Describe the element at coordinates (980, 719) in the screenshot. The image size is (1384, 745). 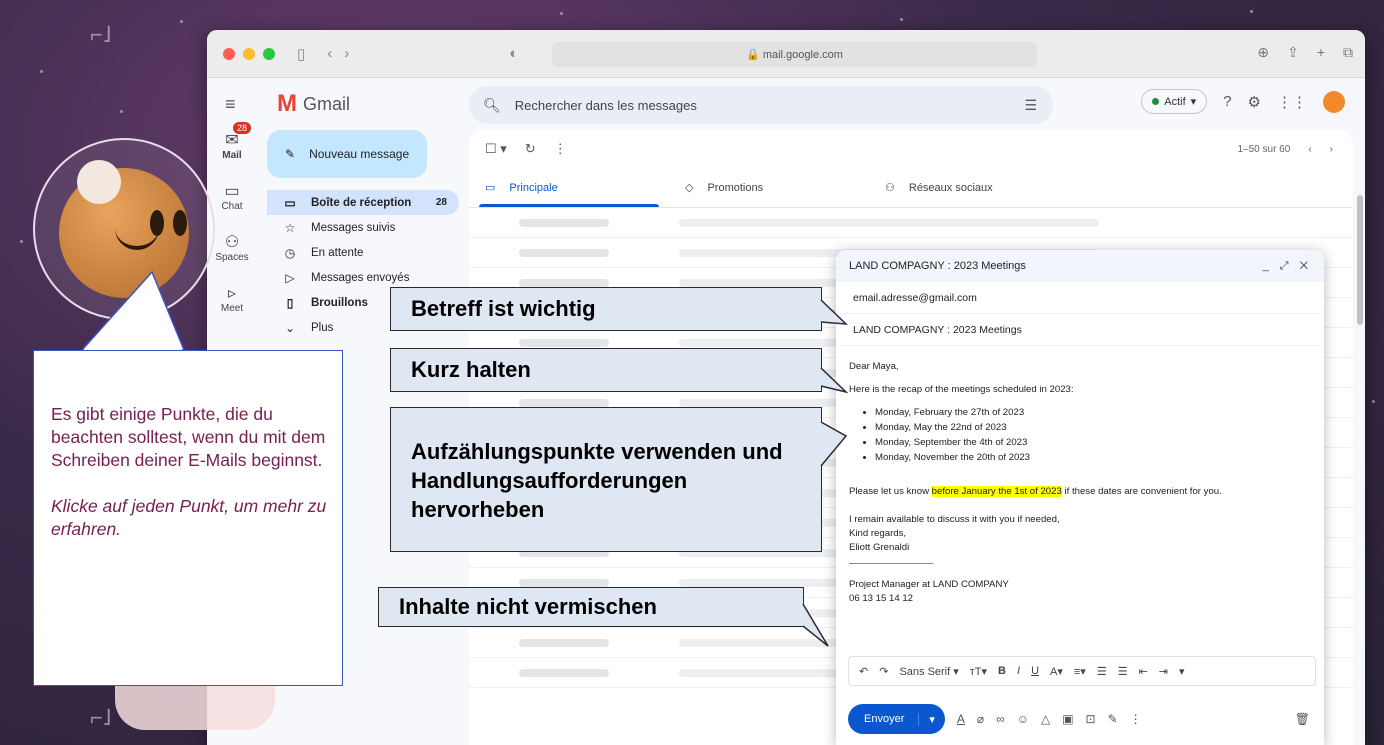
I see `attach-icon: ⌀` at that location.